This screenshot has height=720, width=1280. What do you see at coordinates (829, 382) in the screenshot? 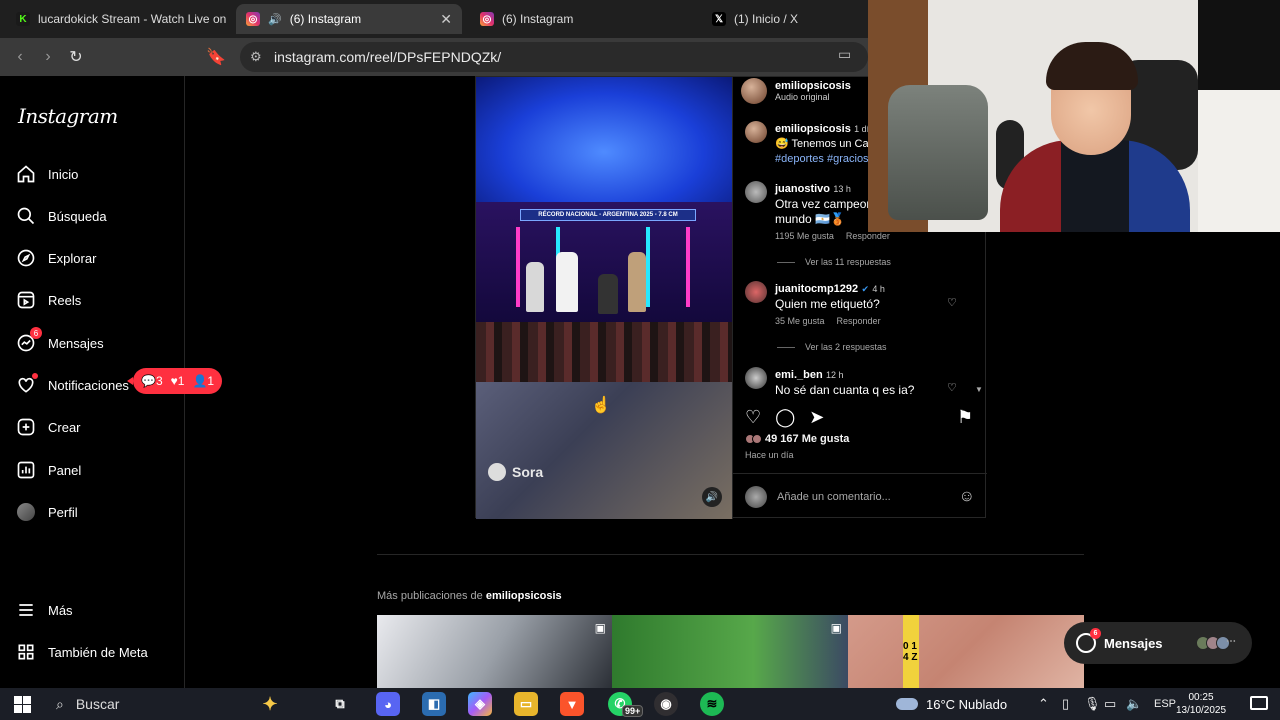
I see `comment: emi._ben 12 h No sé dan cuanta q es ia?` at bounding box center [829, 382].